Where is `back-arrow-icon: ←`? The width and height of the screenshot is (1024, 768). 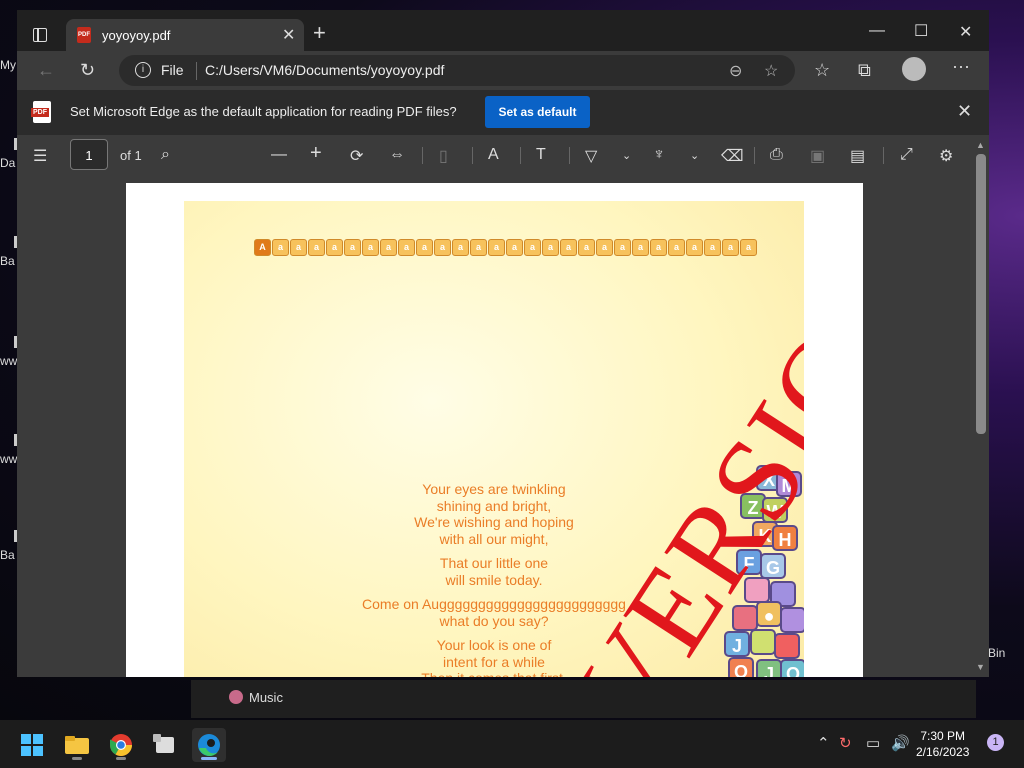
back-arrow-icon: ← is located at coordinates (46, 70).